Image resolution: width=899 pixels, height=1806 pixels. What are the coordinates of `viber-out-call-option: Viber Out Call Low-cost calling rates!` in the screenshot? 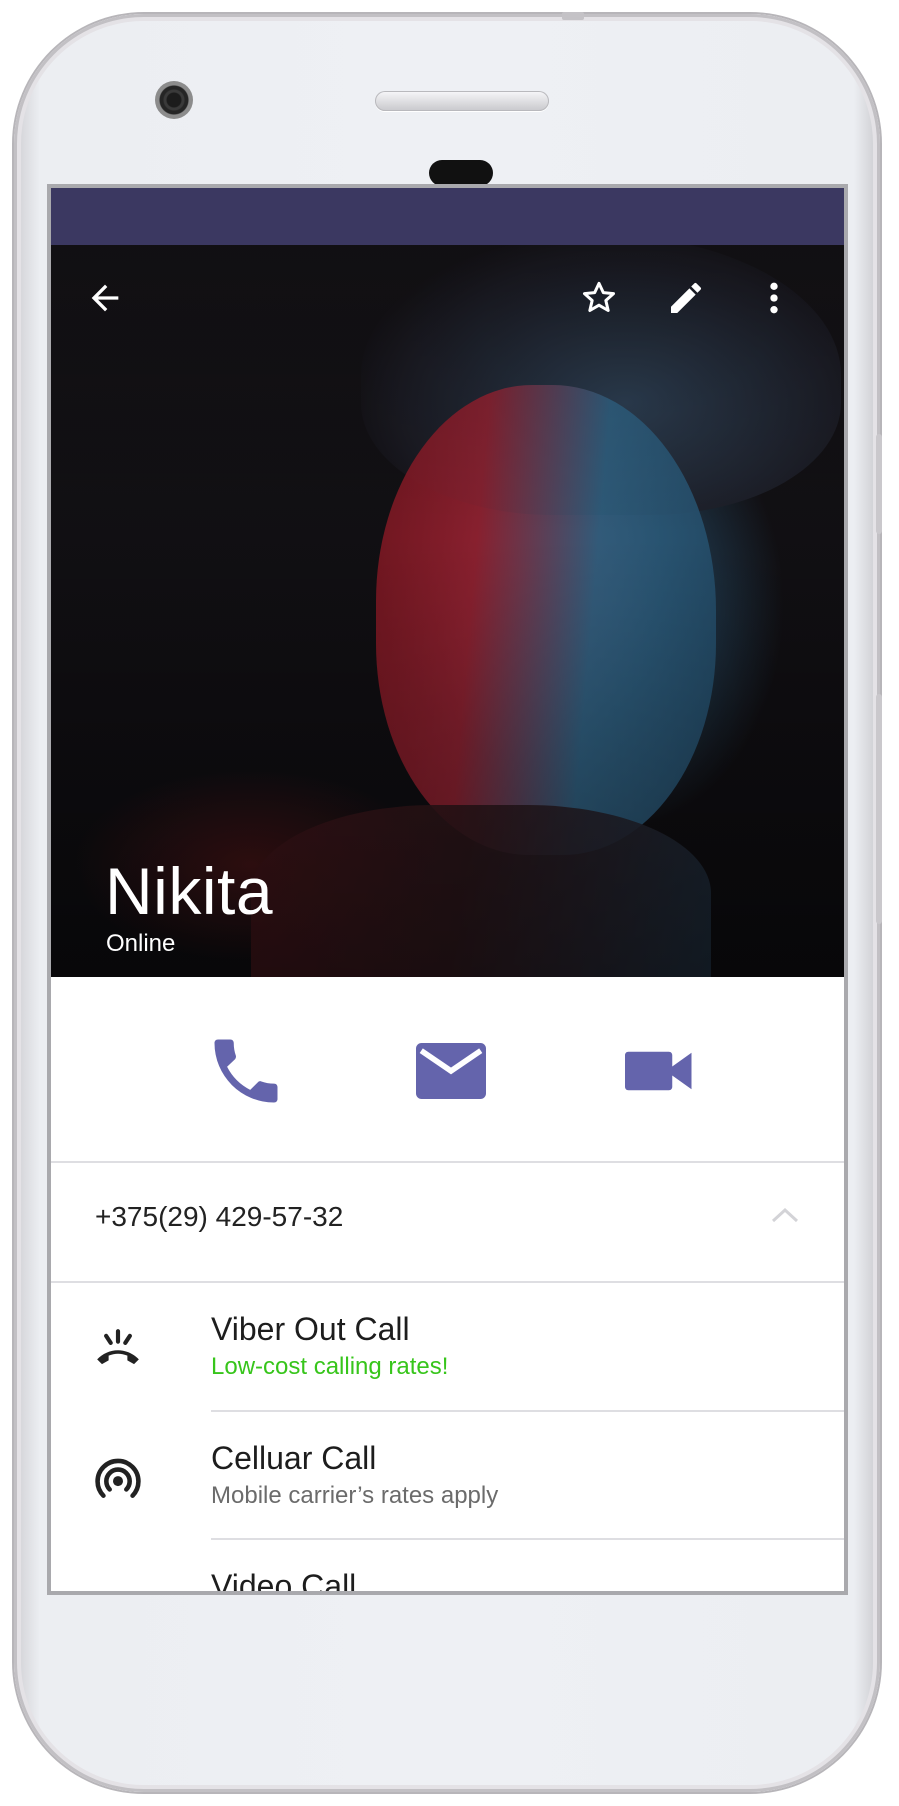 It's located at (447, 1347).